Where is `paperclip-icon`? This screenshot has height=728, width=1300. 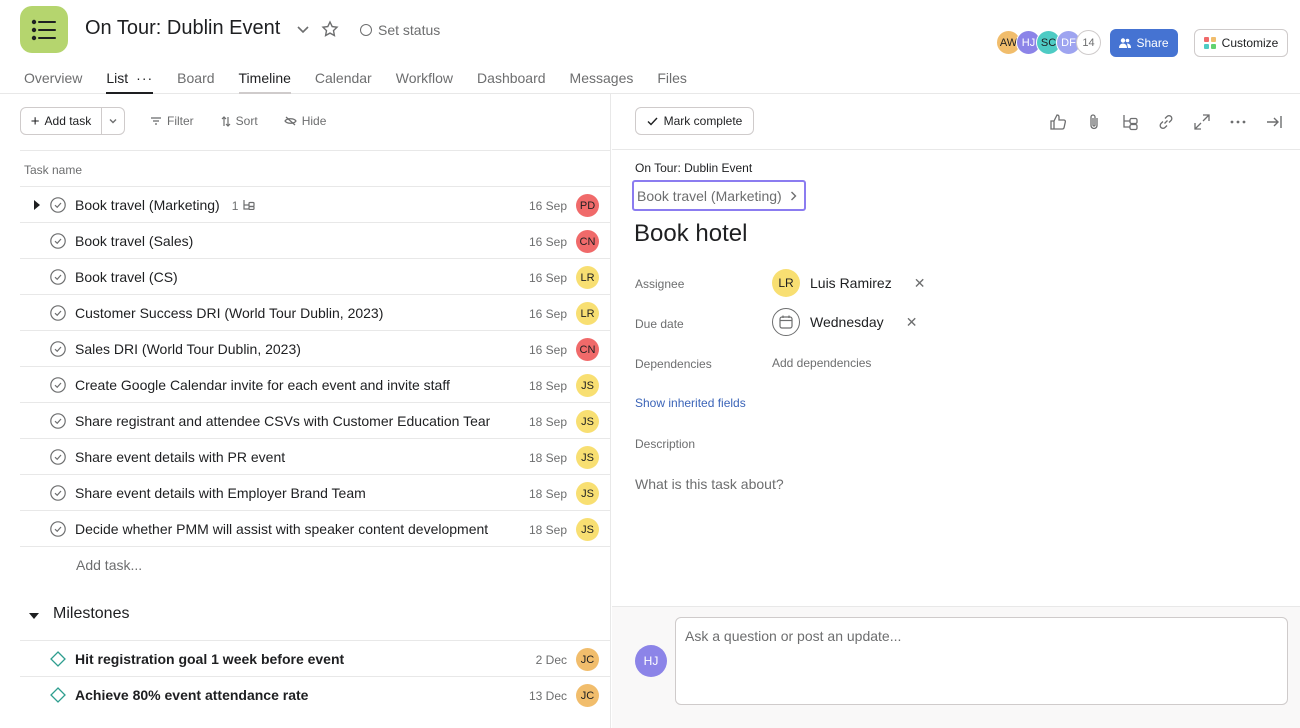 paperclip-icon is located at coordinates (1094, 122).